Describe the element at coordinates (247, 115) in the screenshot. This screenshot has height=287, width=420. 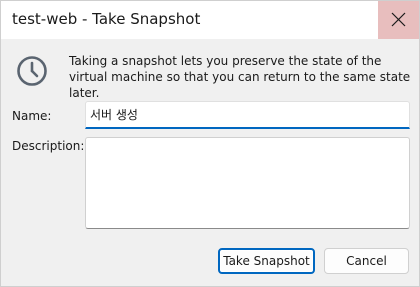
I see `name-field: 서버 생성` at that location.